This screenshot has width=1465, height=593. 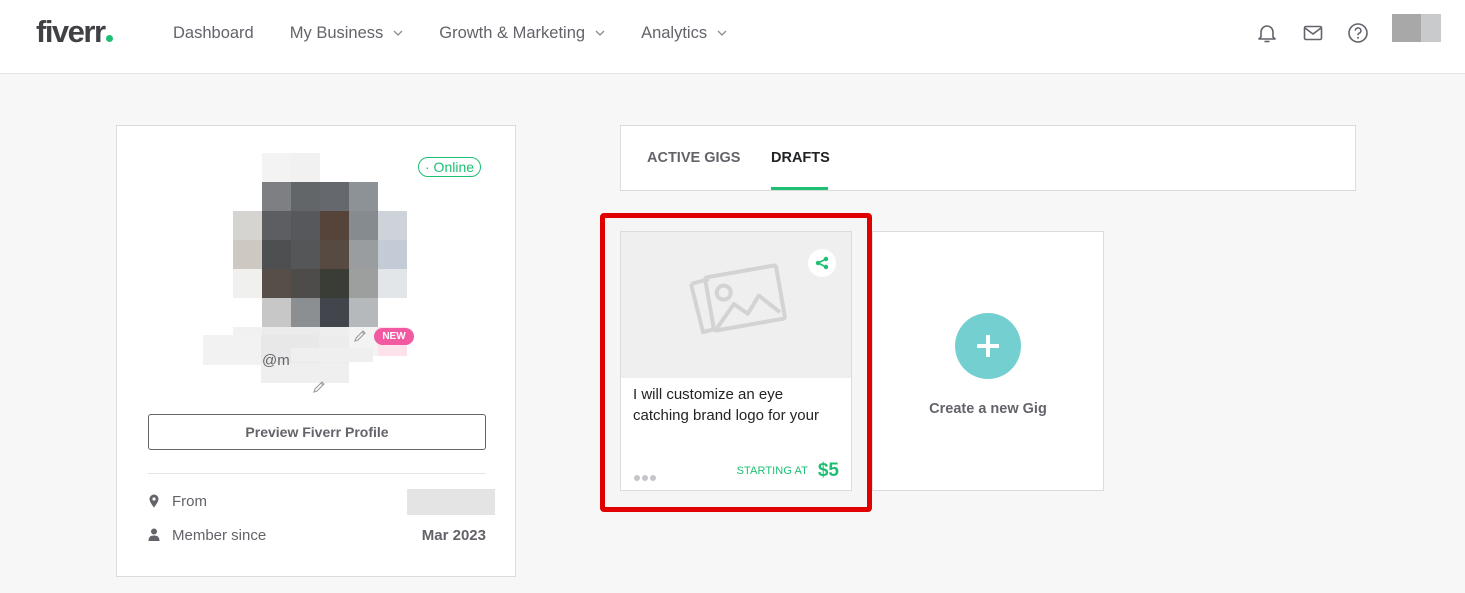 I want to click on tab-drafts: DRAFTS, so click(x=800, y=158).